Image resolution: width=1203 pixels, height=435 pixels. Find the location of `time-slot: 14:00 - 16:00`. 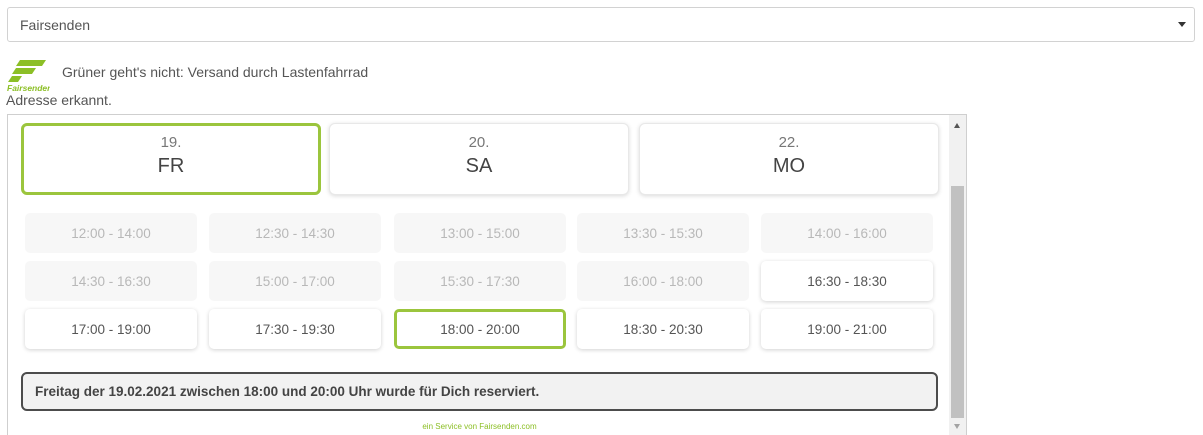

time-slot: 14:00 - 16:00 is located at coordinates (847, 233).